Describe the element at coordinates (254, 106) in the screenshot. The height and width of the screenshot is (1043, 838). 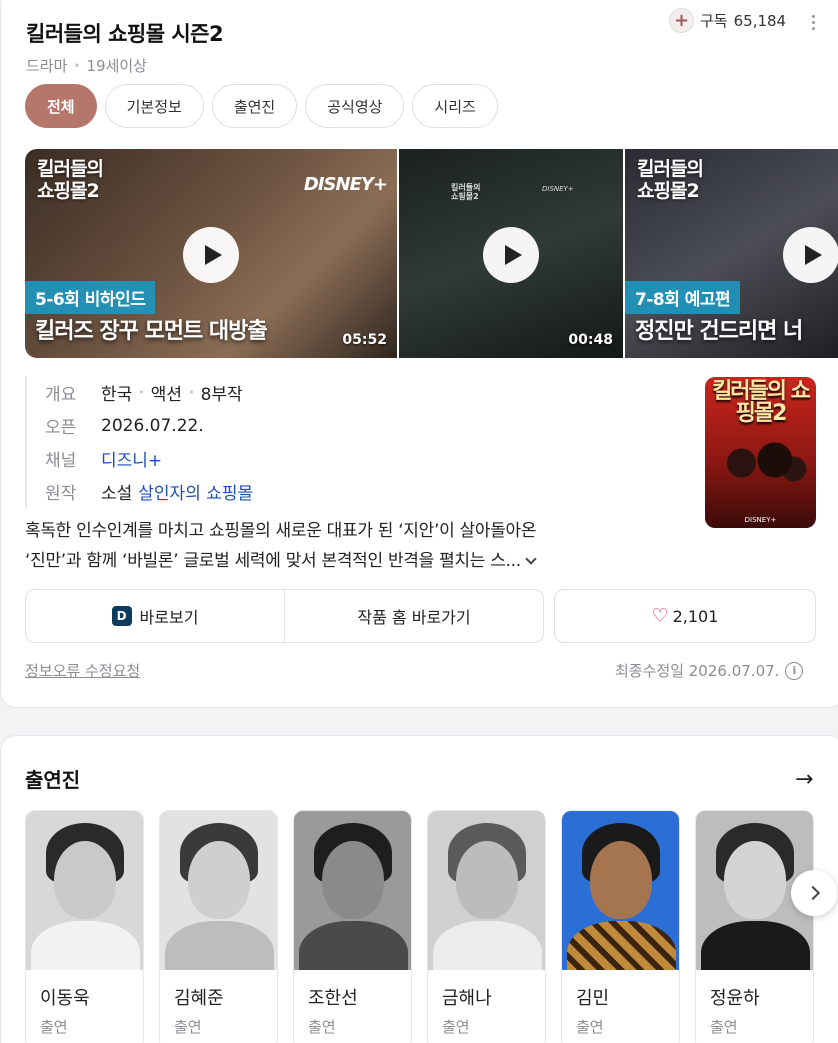
I see `tab-cast: 출연진` at that location.